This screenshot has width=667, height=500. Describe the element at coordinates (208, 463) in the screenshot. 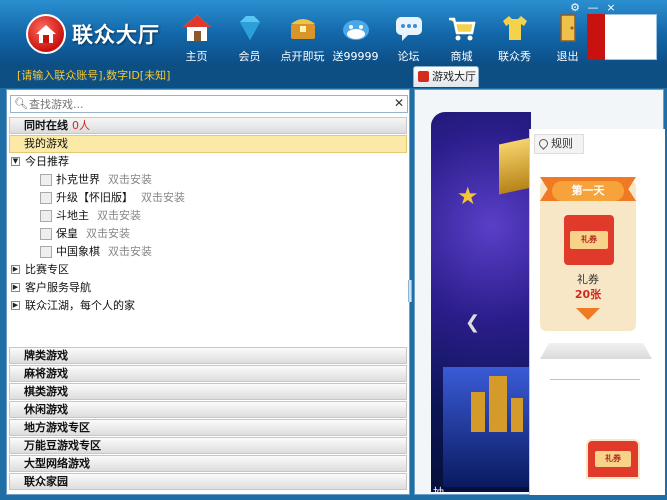

I see `category-mmo: 大型网络游戏` at that location.